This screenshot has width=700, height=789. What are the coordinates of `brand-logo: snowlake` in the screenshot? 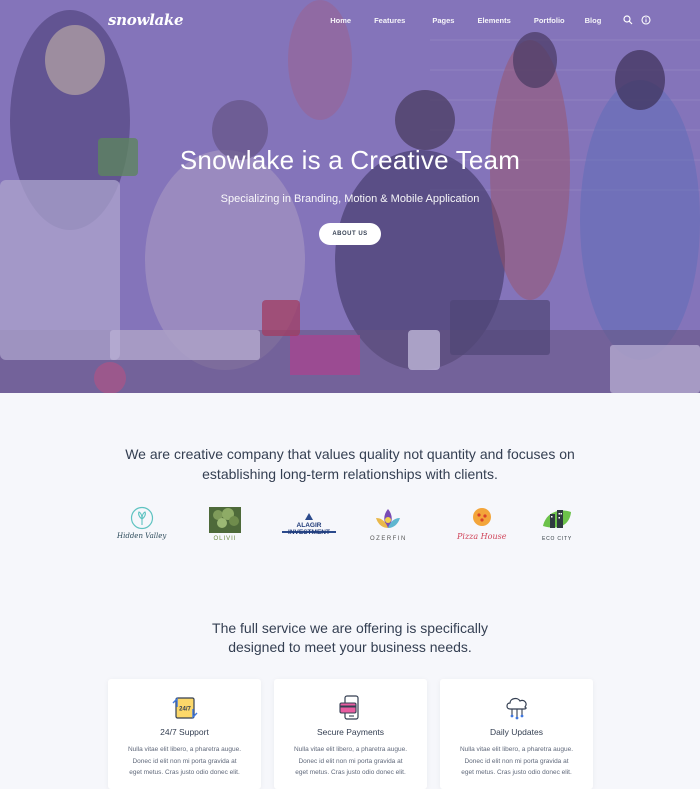 It's located at (146, 20).